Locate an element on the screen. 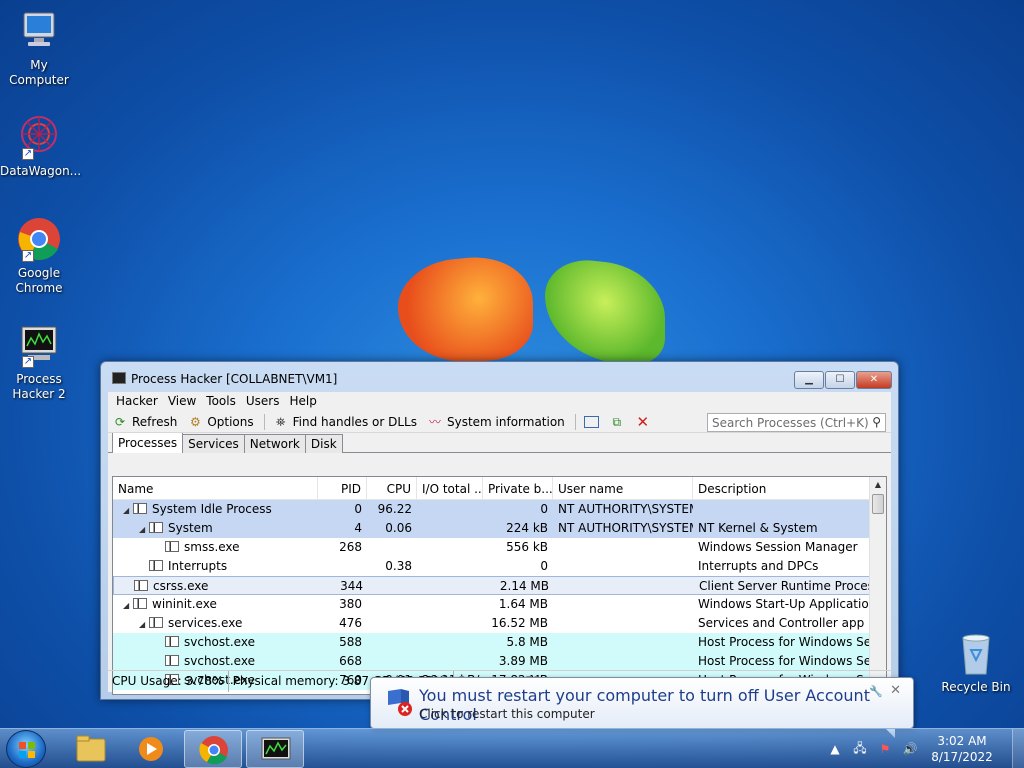 The width and height of the screenshot is (1024, 768). process-pid: 0 is located at coordinates (358, 509).